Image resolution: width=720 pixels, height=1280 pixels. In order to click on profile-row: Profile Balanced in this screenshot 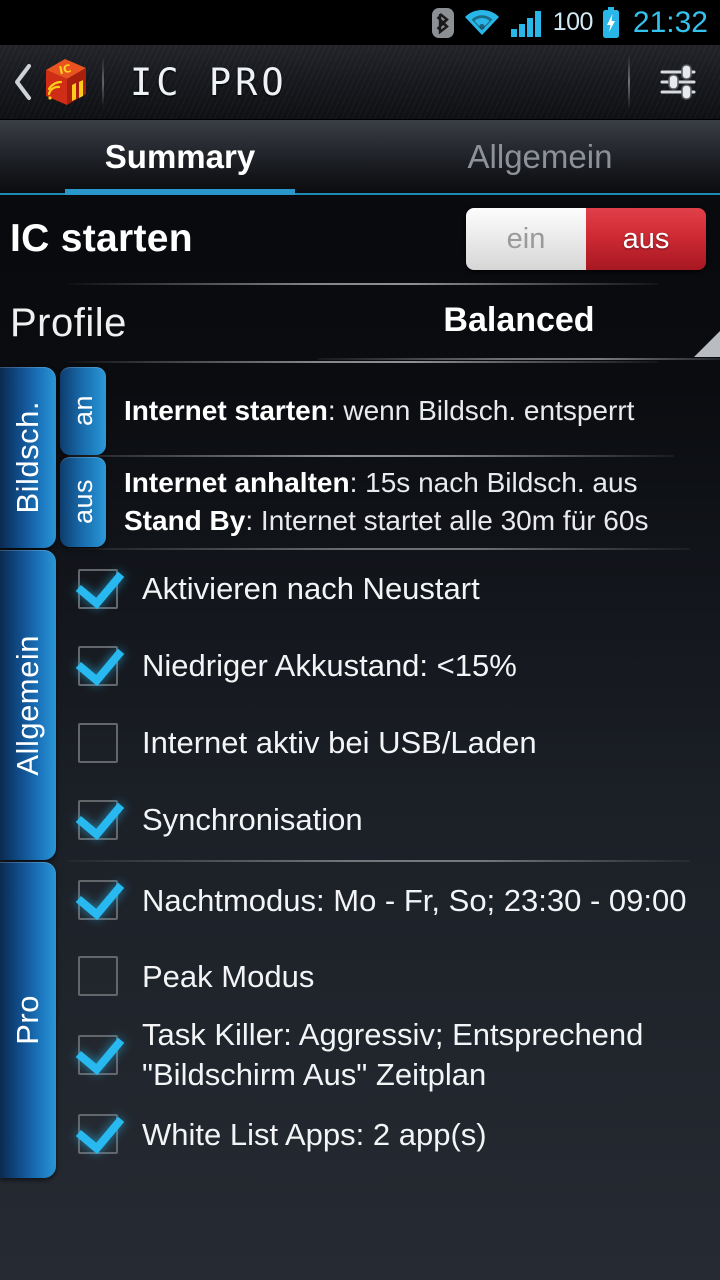, I will do `click(360, 323)`.